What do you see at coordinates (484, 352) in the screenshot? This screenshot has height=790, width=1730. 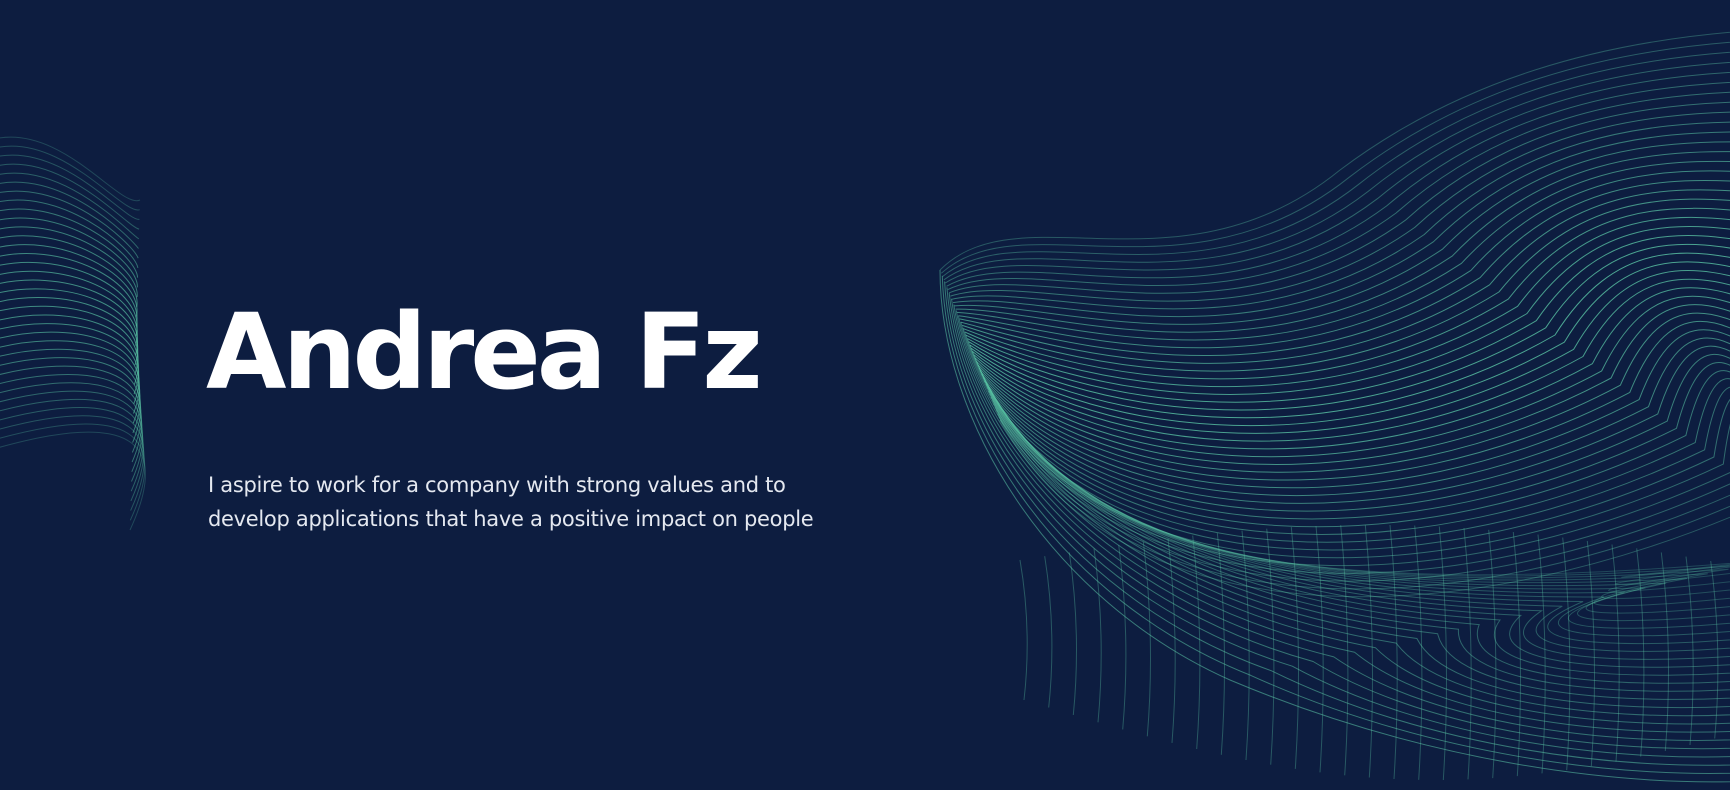 I see `hero-name: Andrea Fz` at bounding box center [484, 352].